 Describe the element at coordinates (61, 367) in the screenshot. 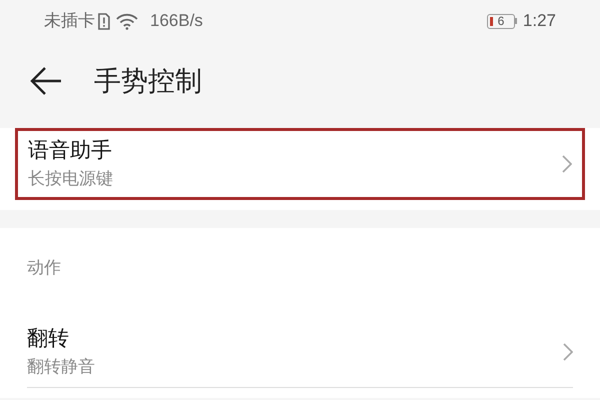

I see `row-subtitle: 翻转静音` at that location.